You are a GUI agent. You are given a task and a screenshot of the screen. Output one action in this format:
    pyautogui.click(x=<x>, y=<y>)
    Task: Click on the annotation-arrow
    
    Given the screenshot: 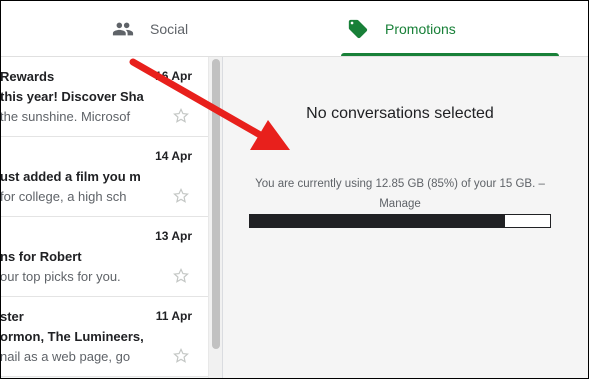 What is the action you would take?
    pyautogui.click(x=209, y=104)
    